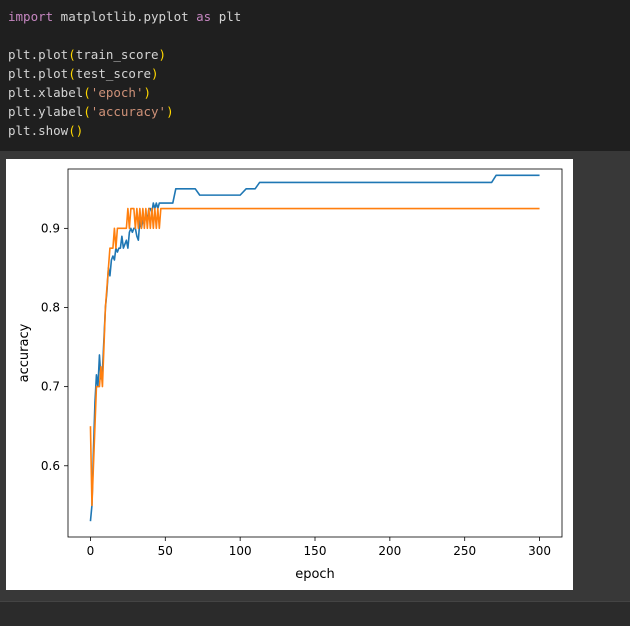 The height and width of the screenshot is (626, 630). Describe the element at coordinates (315, 613) in the screenshot. I see `bottom-bar` at that location.